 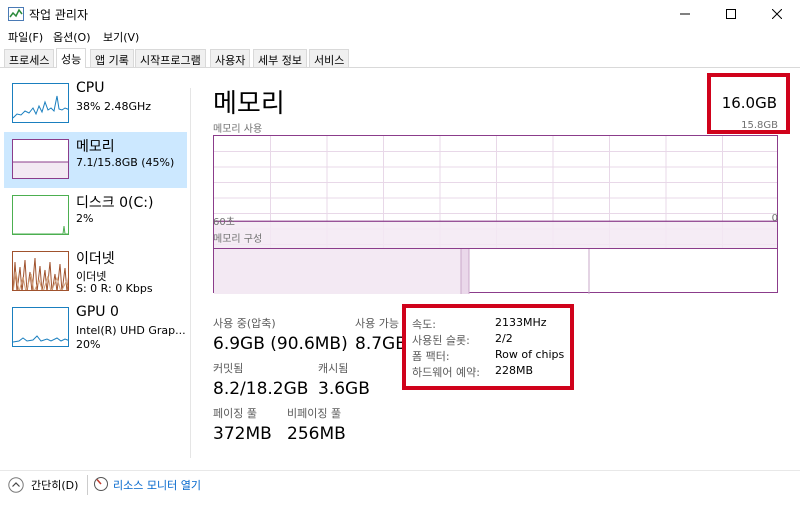 What do you see at coordinates (54, 485) in the screenshot?
I see `fewer-details-button: 간단히(D)` at bounding box center [54, 485].